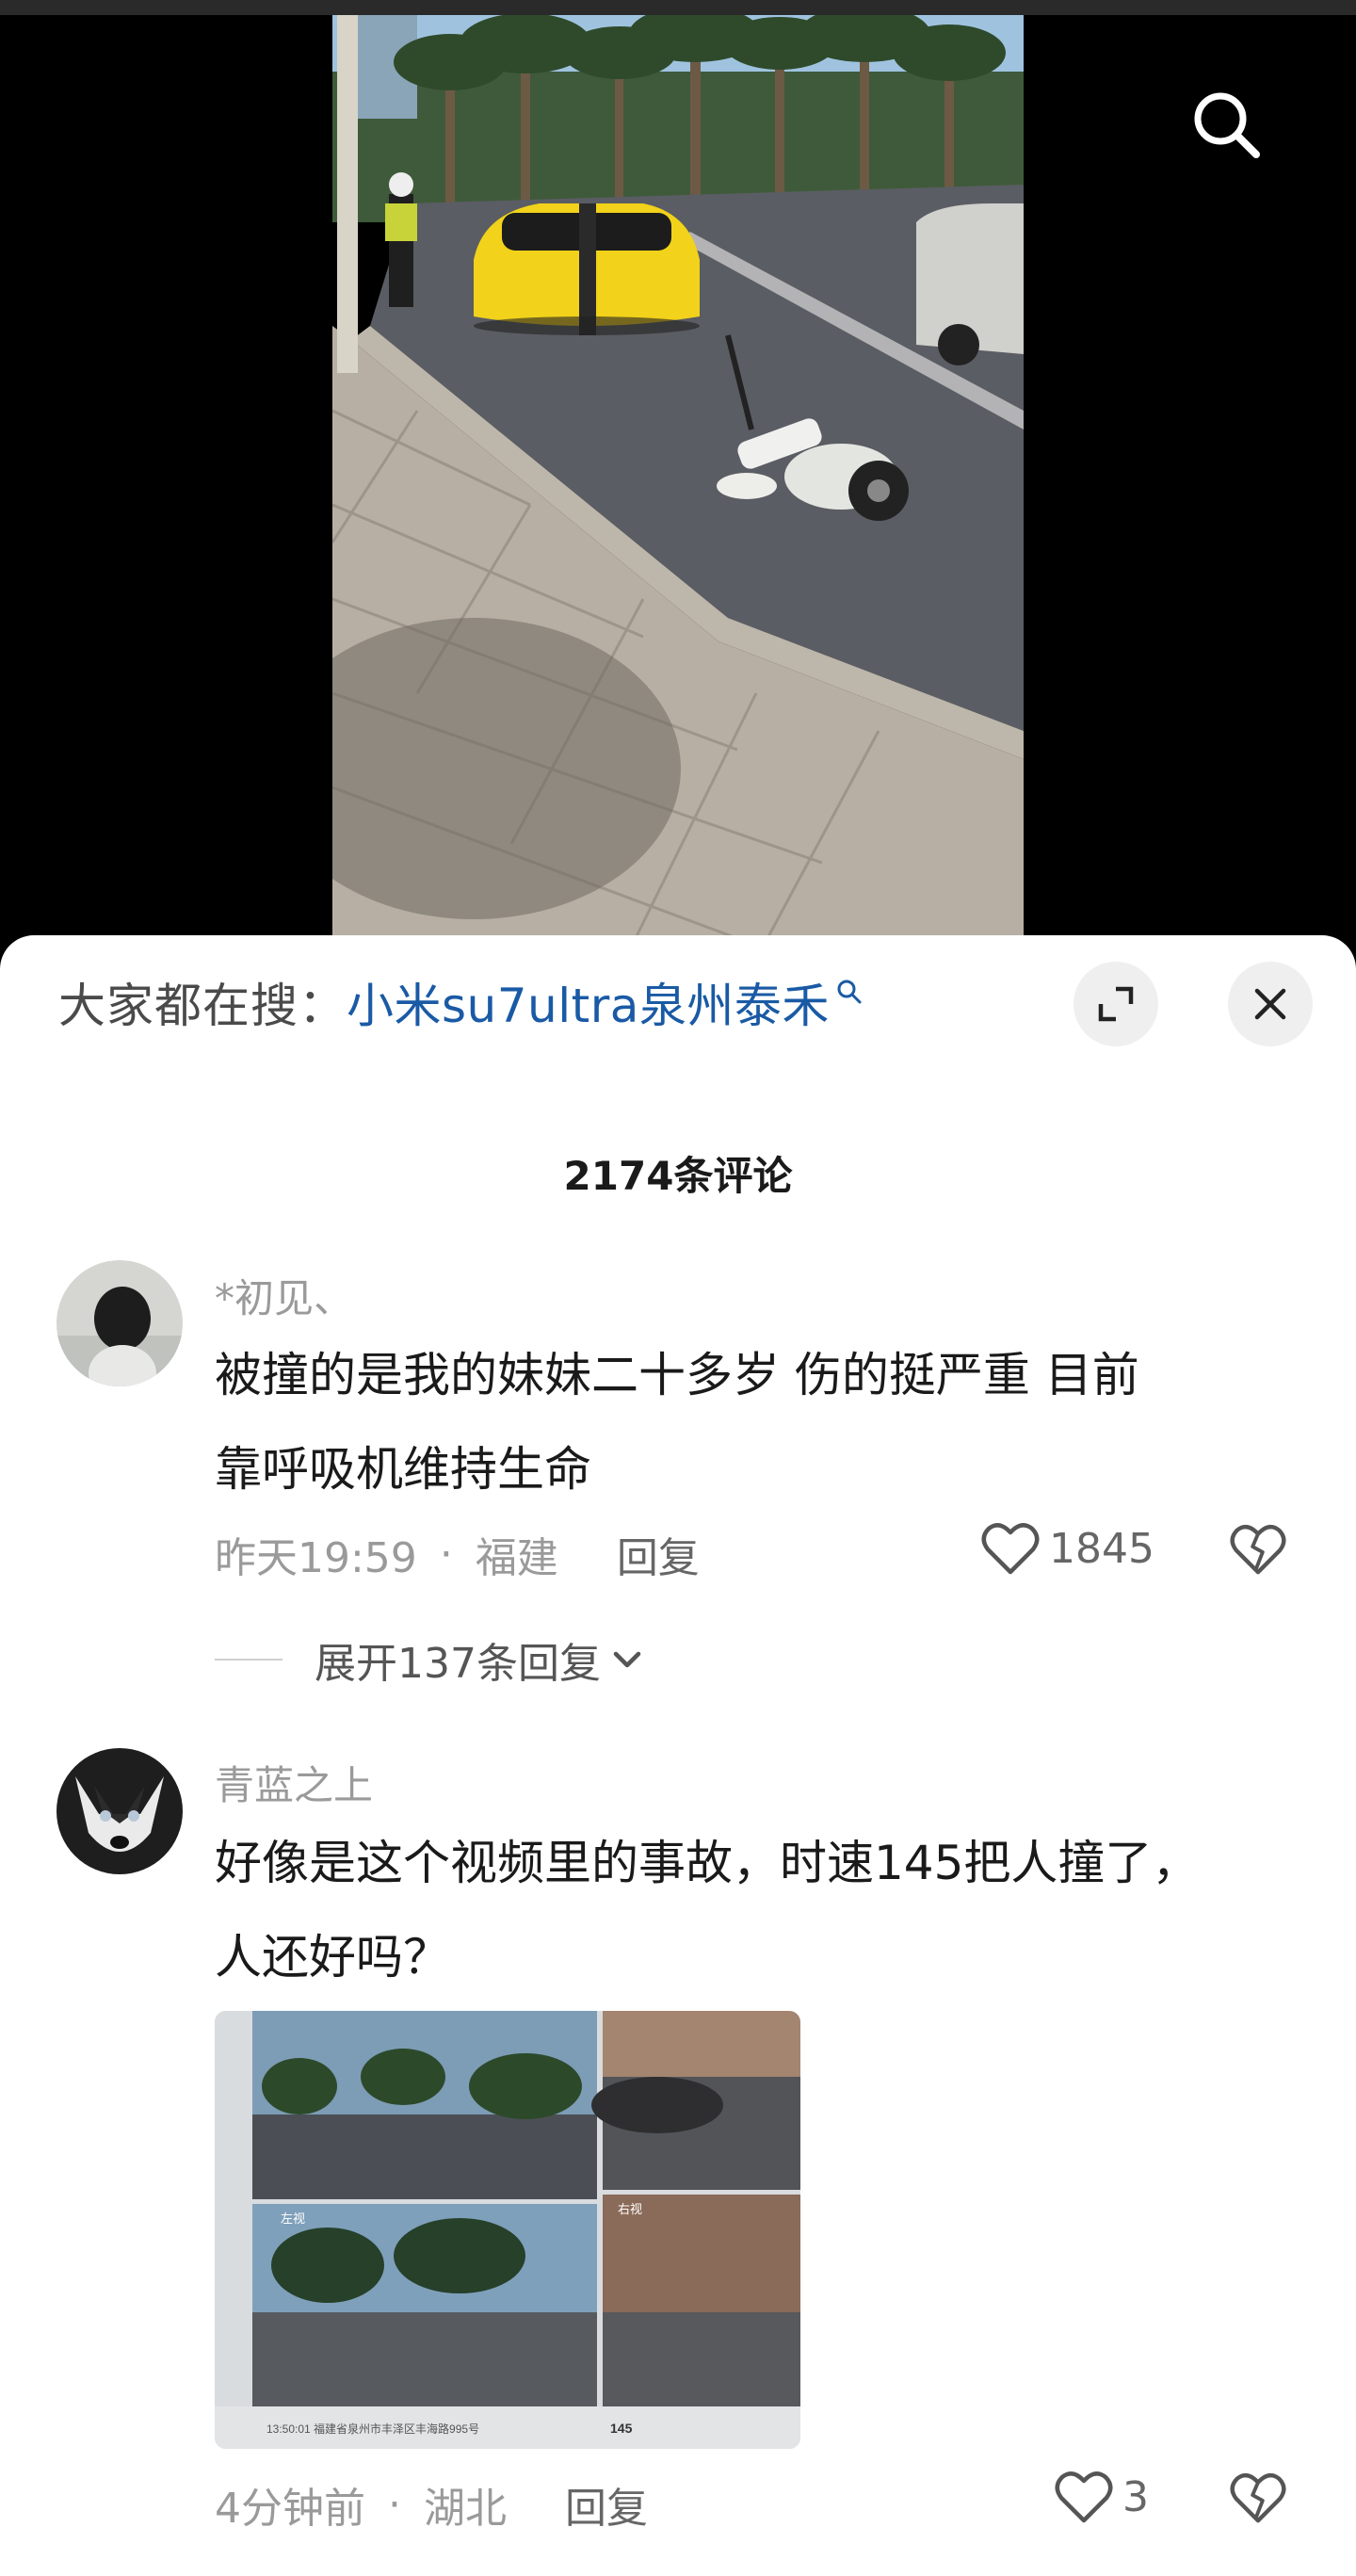 The image size is (1356, 2576). Describe the element at coordinates (294, 1782) in the screenshot. I see `comment-username: 青蓝之上` at that location.